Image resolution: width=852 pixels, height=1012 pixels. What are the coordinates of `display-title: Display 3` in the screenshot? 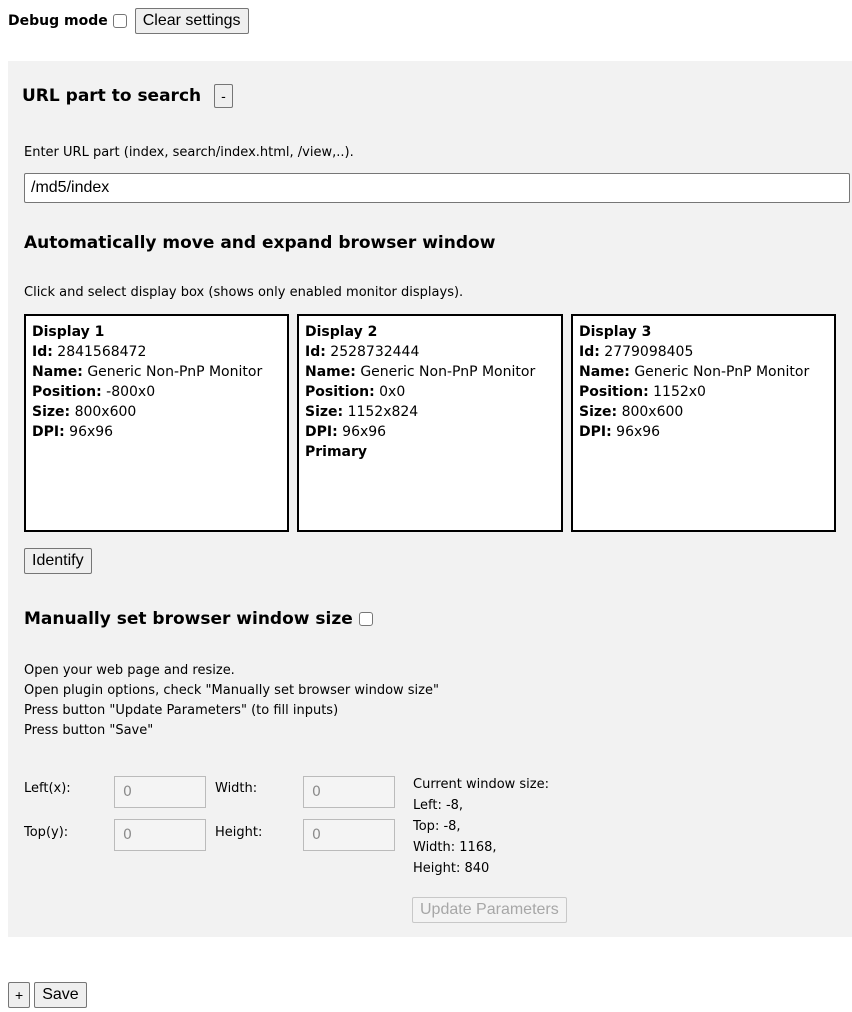 It's located at (615, 332).